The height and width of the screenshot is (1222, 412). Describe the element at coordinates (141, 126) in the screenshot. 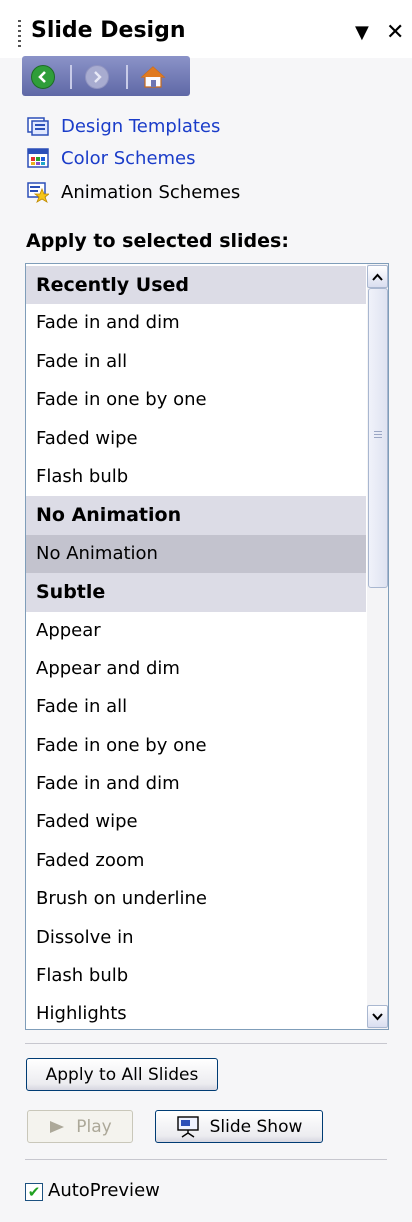

I see `design-templates-label: Design Templates` at that location.